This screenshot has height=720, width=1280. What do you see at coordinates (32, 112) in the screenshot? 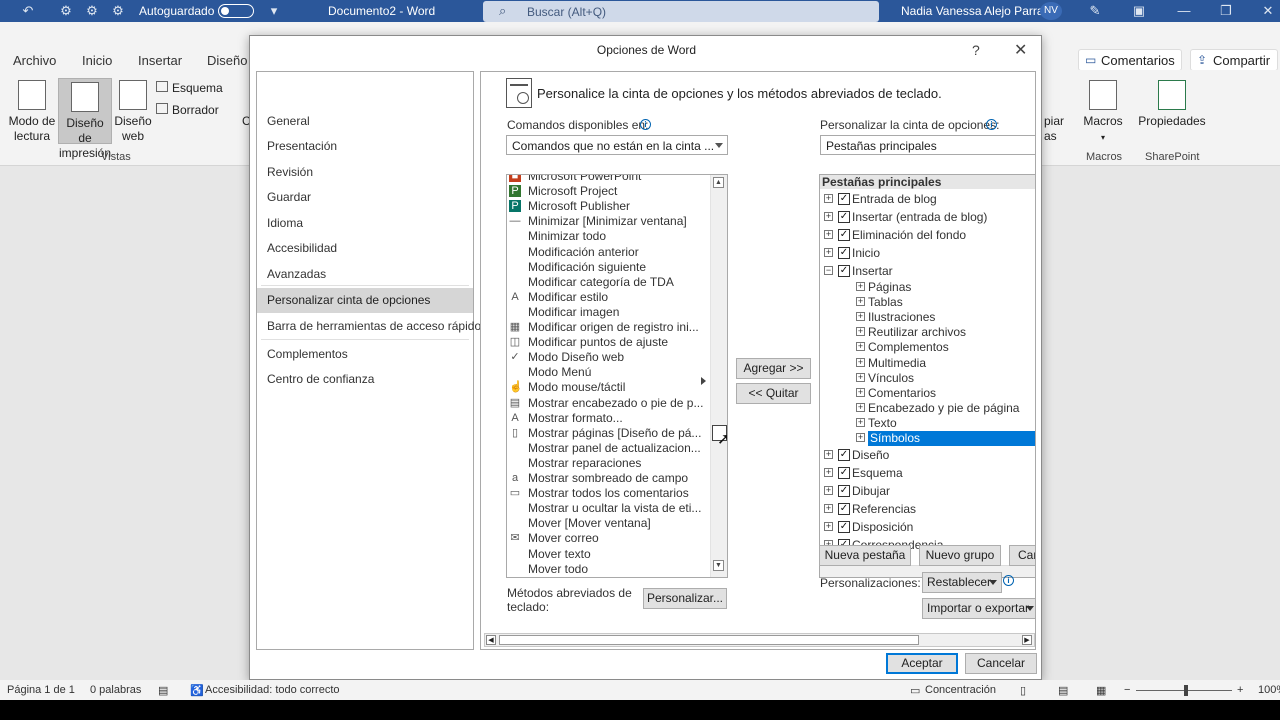
I see `read-mode-button: Modo de lectura` at bounding box center [32, 112].